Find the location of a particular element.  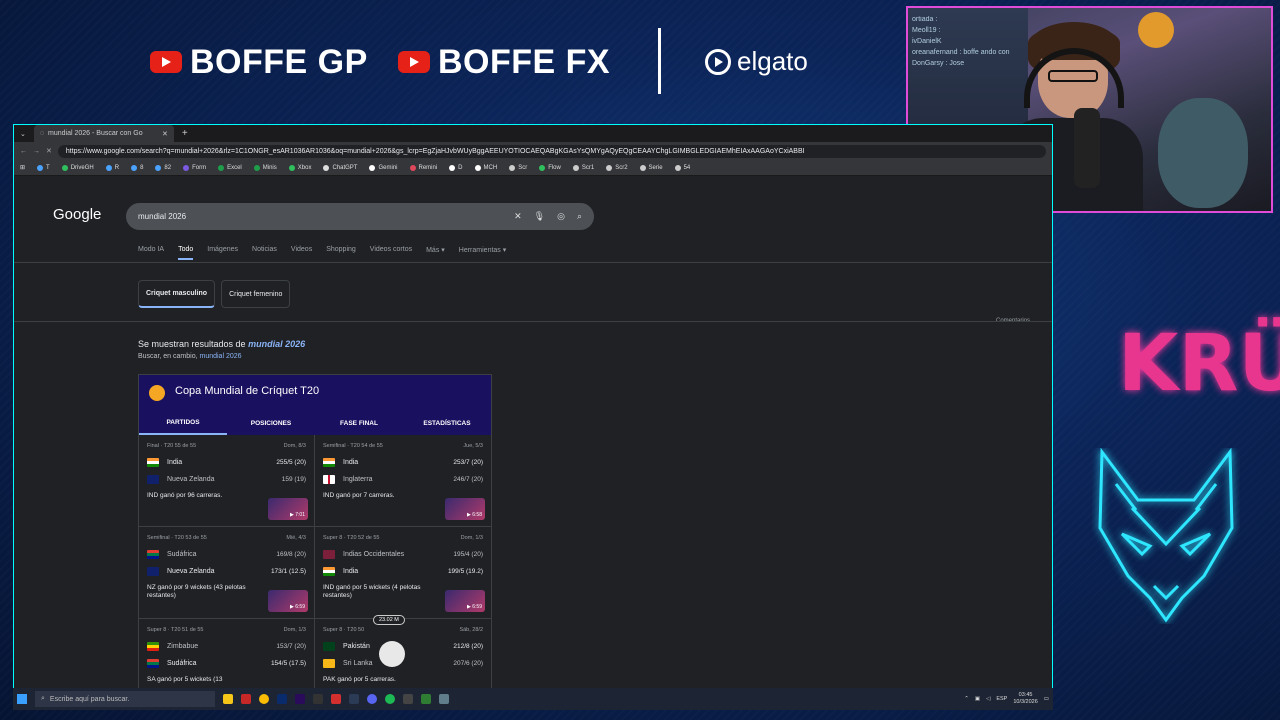

steam-icon is located at coordinates (354, 699).